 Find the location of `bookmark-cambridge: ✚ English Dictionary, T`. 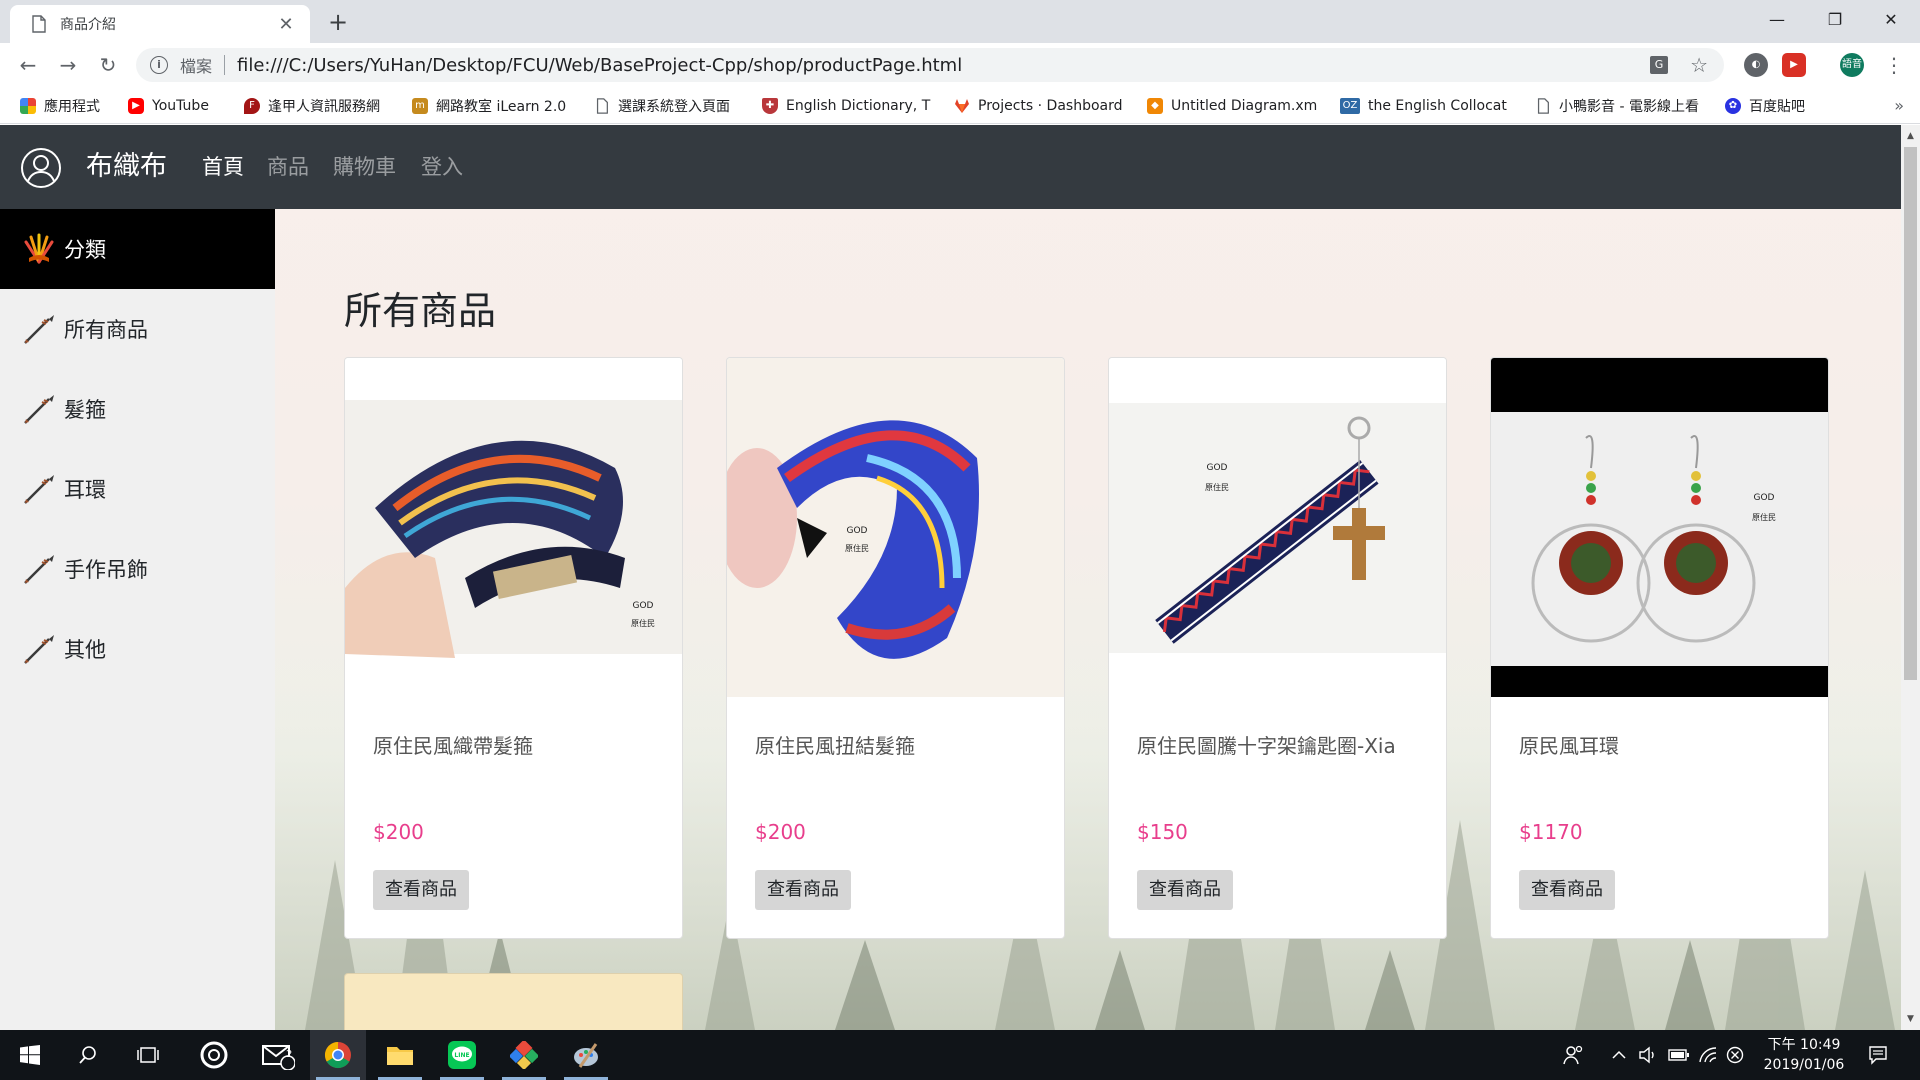

bookmark-cambridge: ✚ English Dictionary, T is located at coordinates (848, 106).